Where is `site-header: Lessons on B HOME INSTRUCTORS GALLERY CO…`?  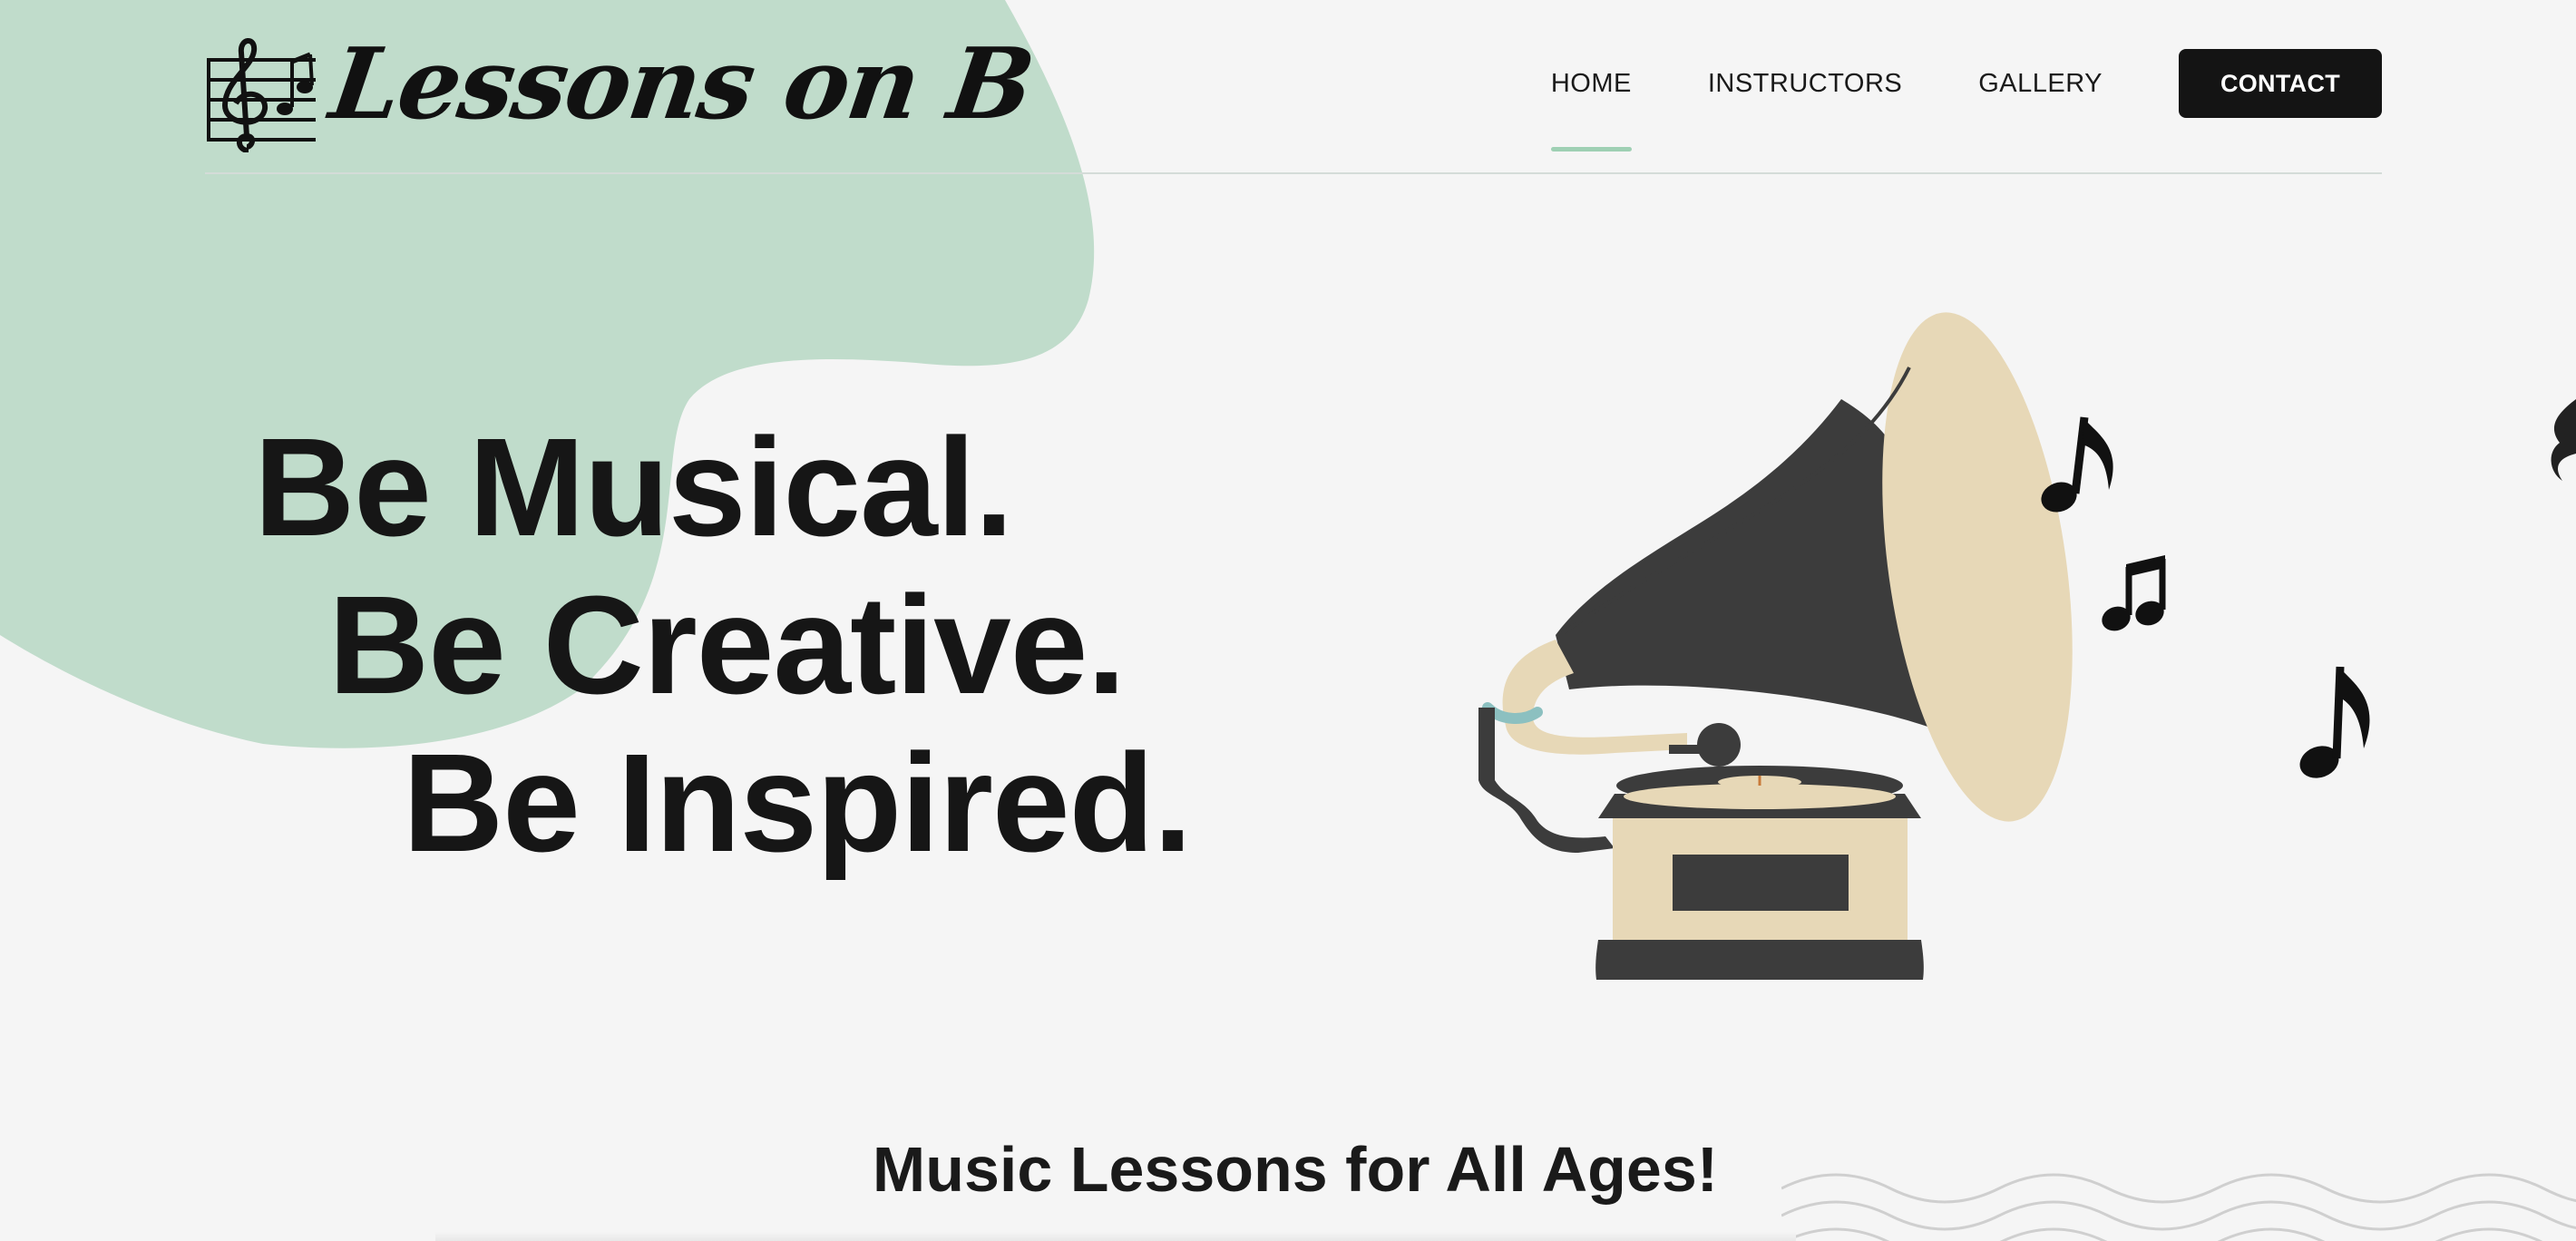 site-header: Lessons on B HOME INSTRUCTORS GALLERY CO… is located at coordinates (1293, 87).